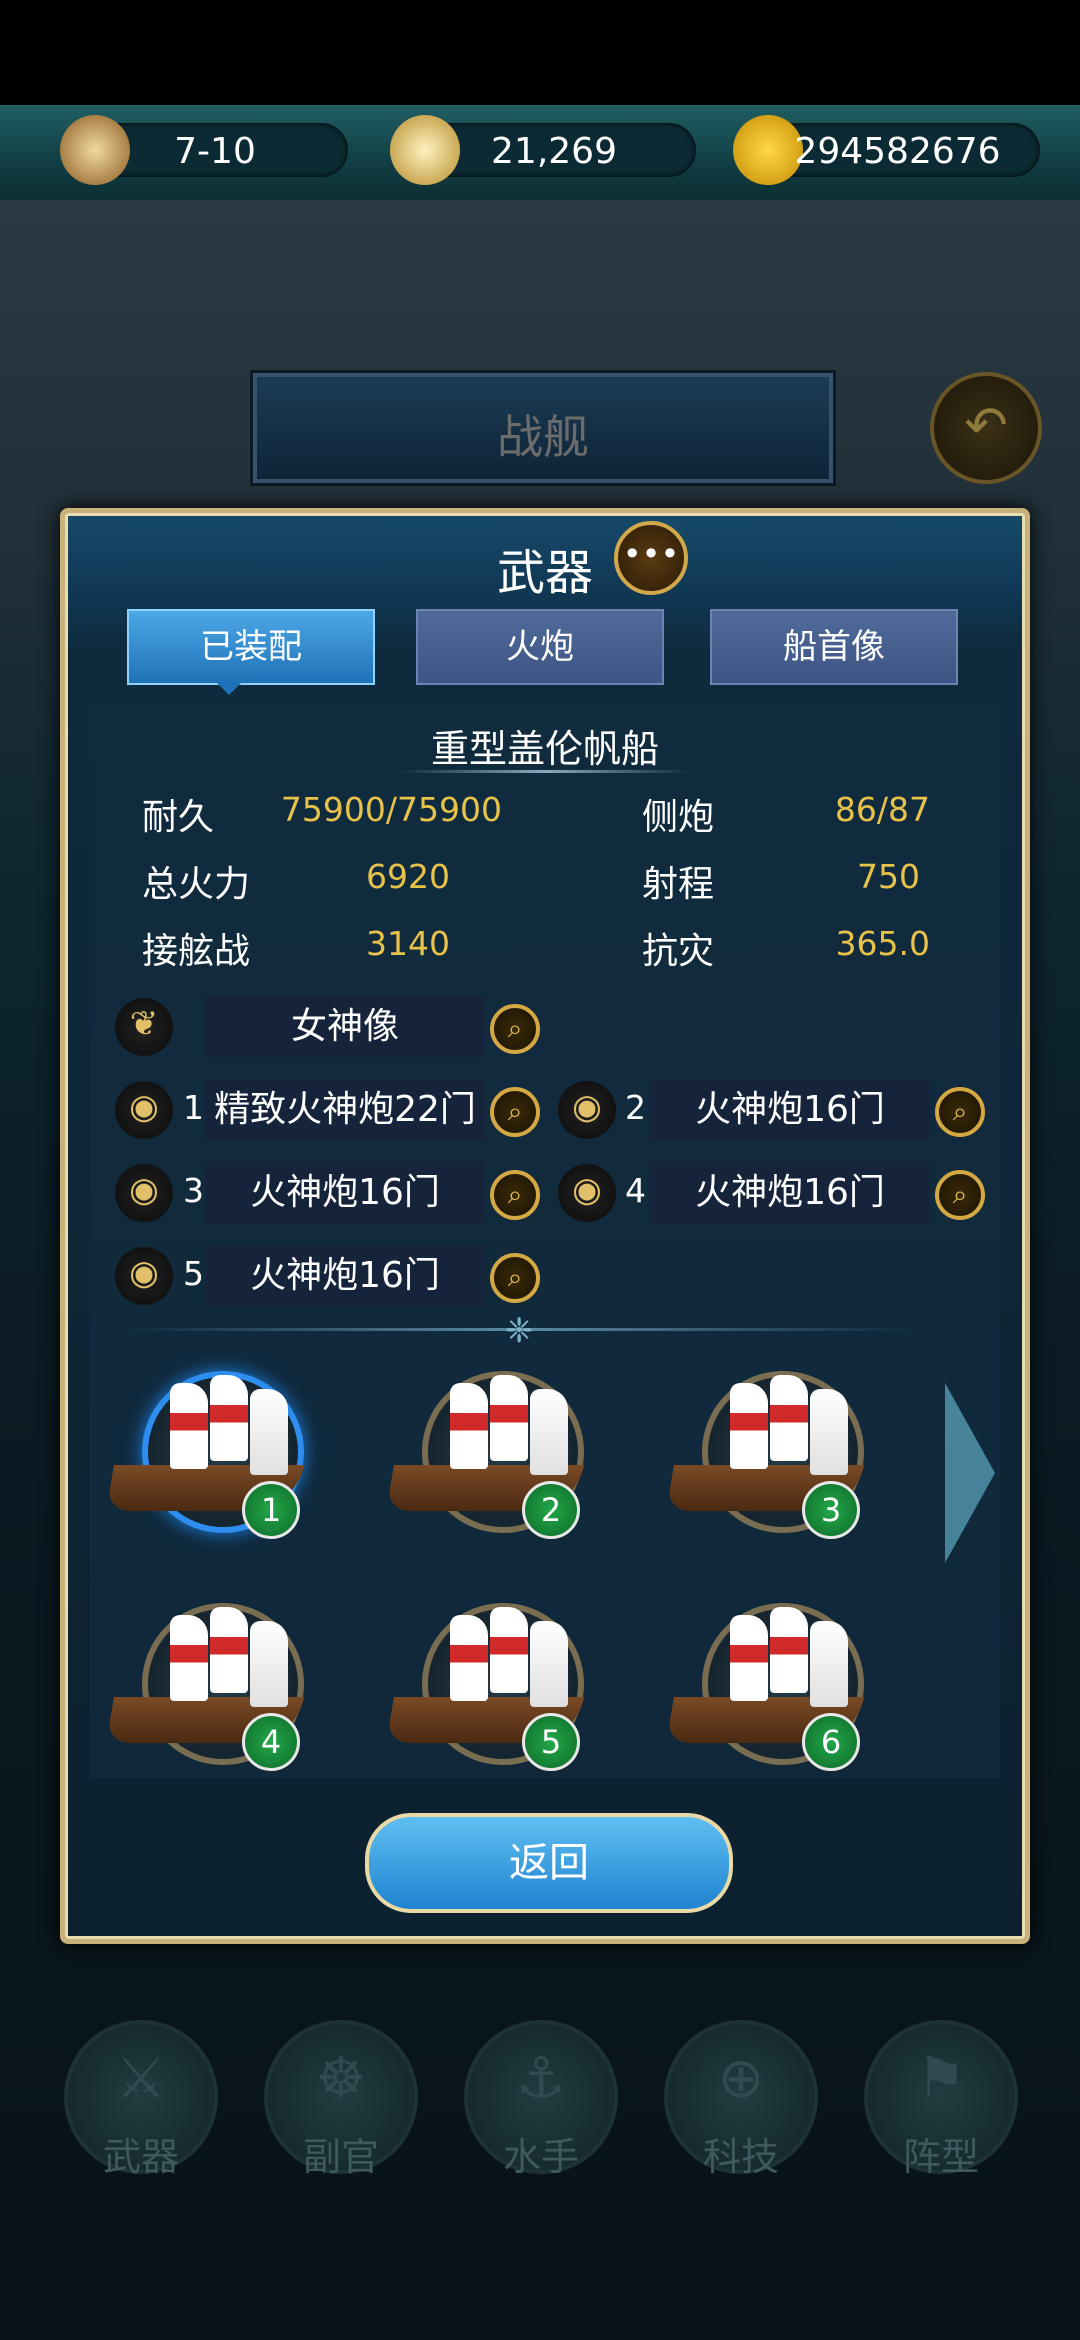  I want to click on flag-icon: ⚑, so click(941, 2078).